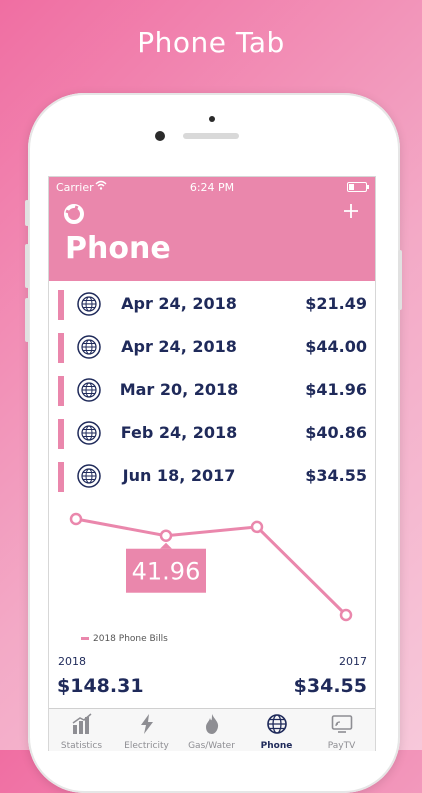 This screenshot has width=422, height=793. I want to click on bills-line-chart: 41.96, so click(212, 564).